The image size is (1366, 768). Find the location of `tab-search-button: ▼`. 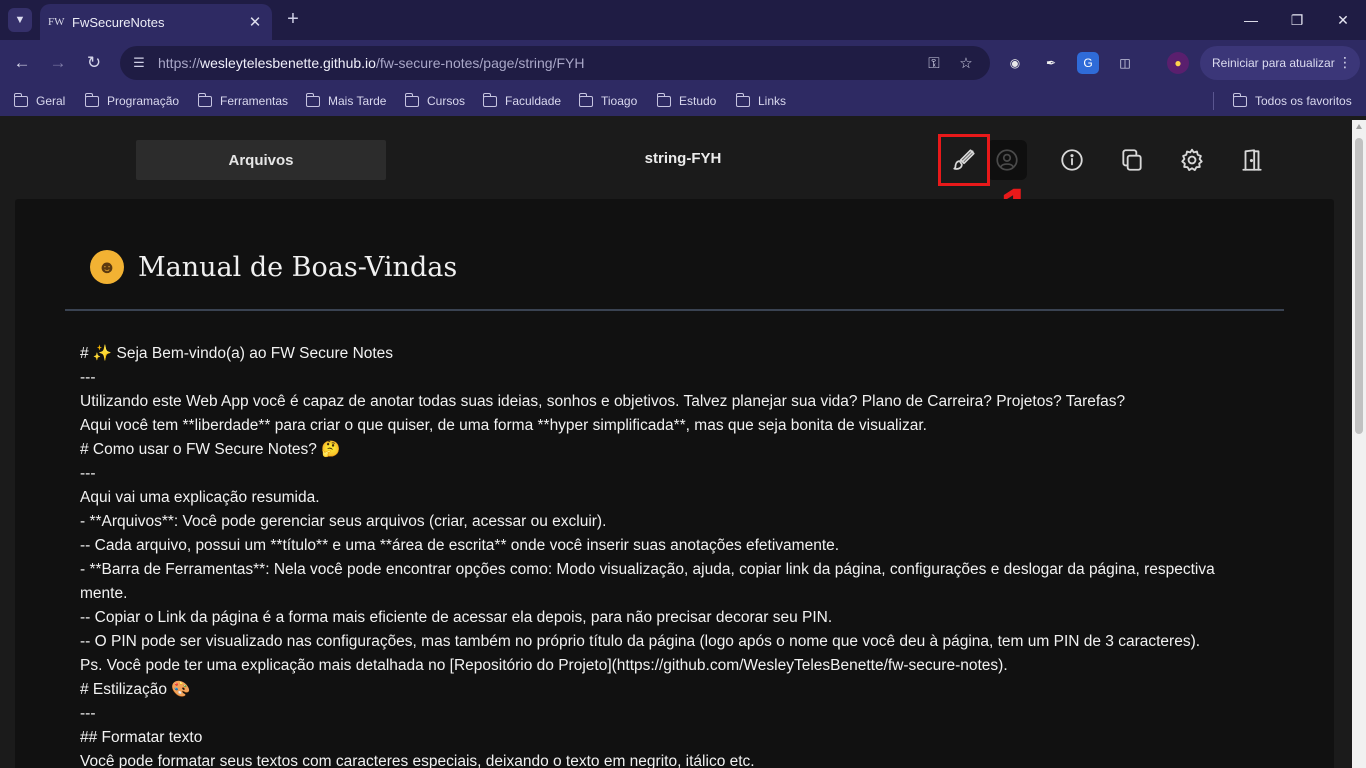

tab-search-button: ▼ is located at coordinates (20, 20).